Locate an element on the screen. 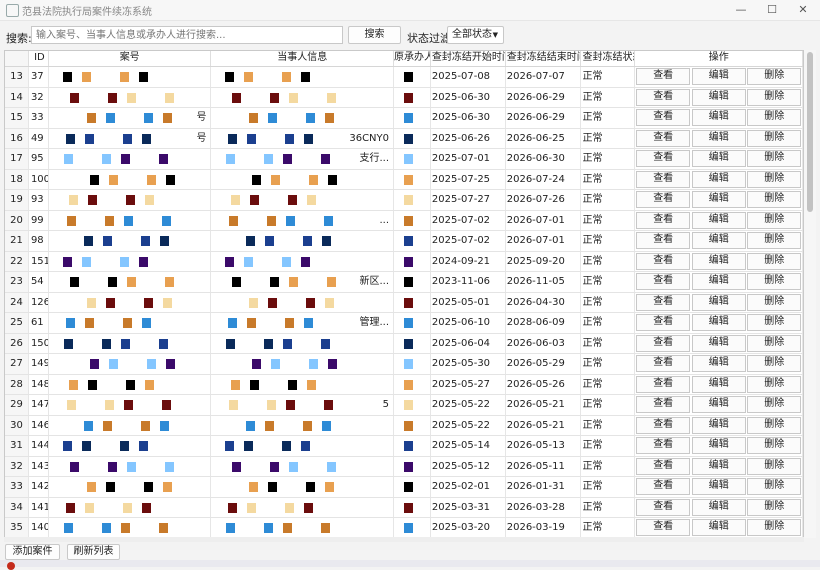 The height and width of the screenshot is (570, 820). status-filter-select: 全部状态 ▼ is located at coordinates (475, 35).